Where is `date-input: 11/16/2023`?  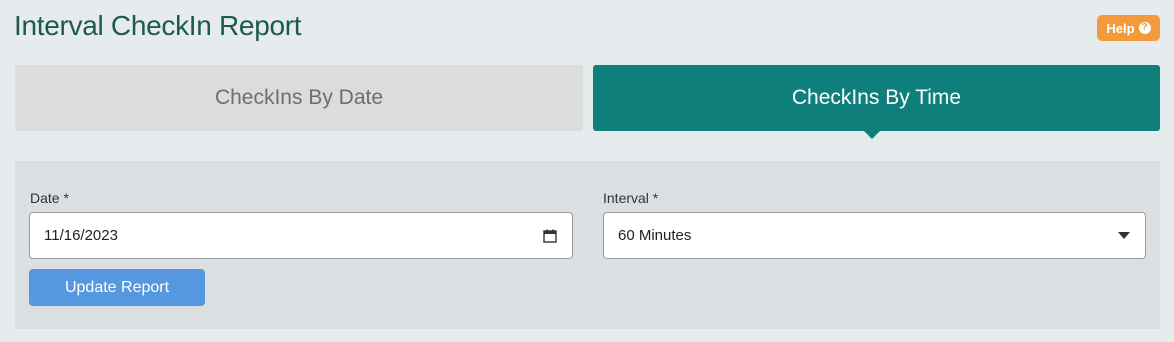 date-input: 11/16/2023 is located at coordinates (301, 235).